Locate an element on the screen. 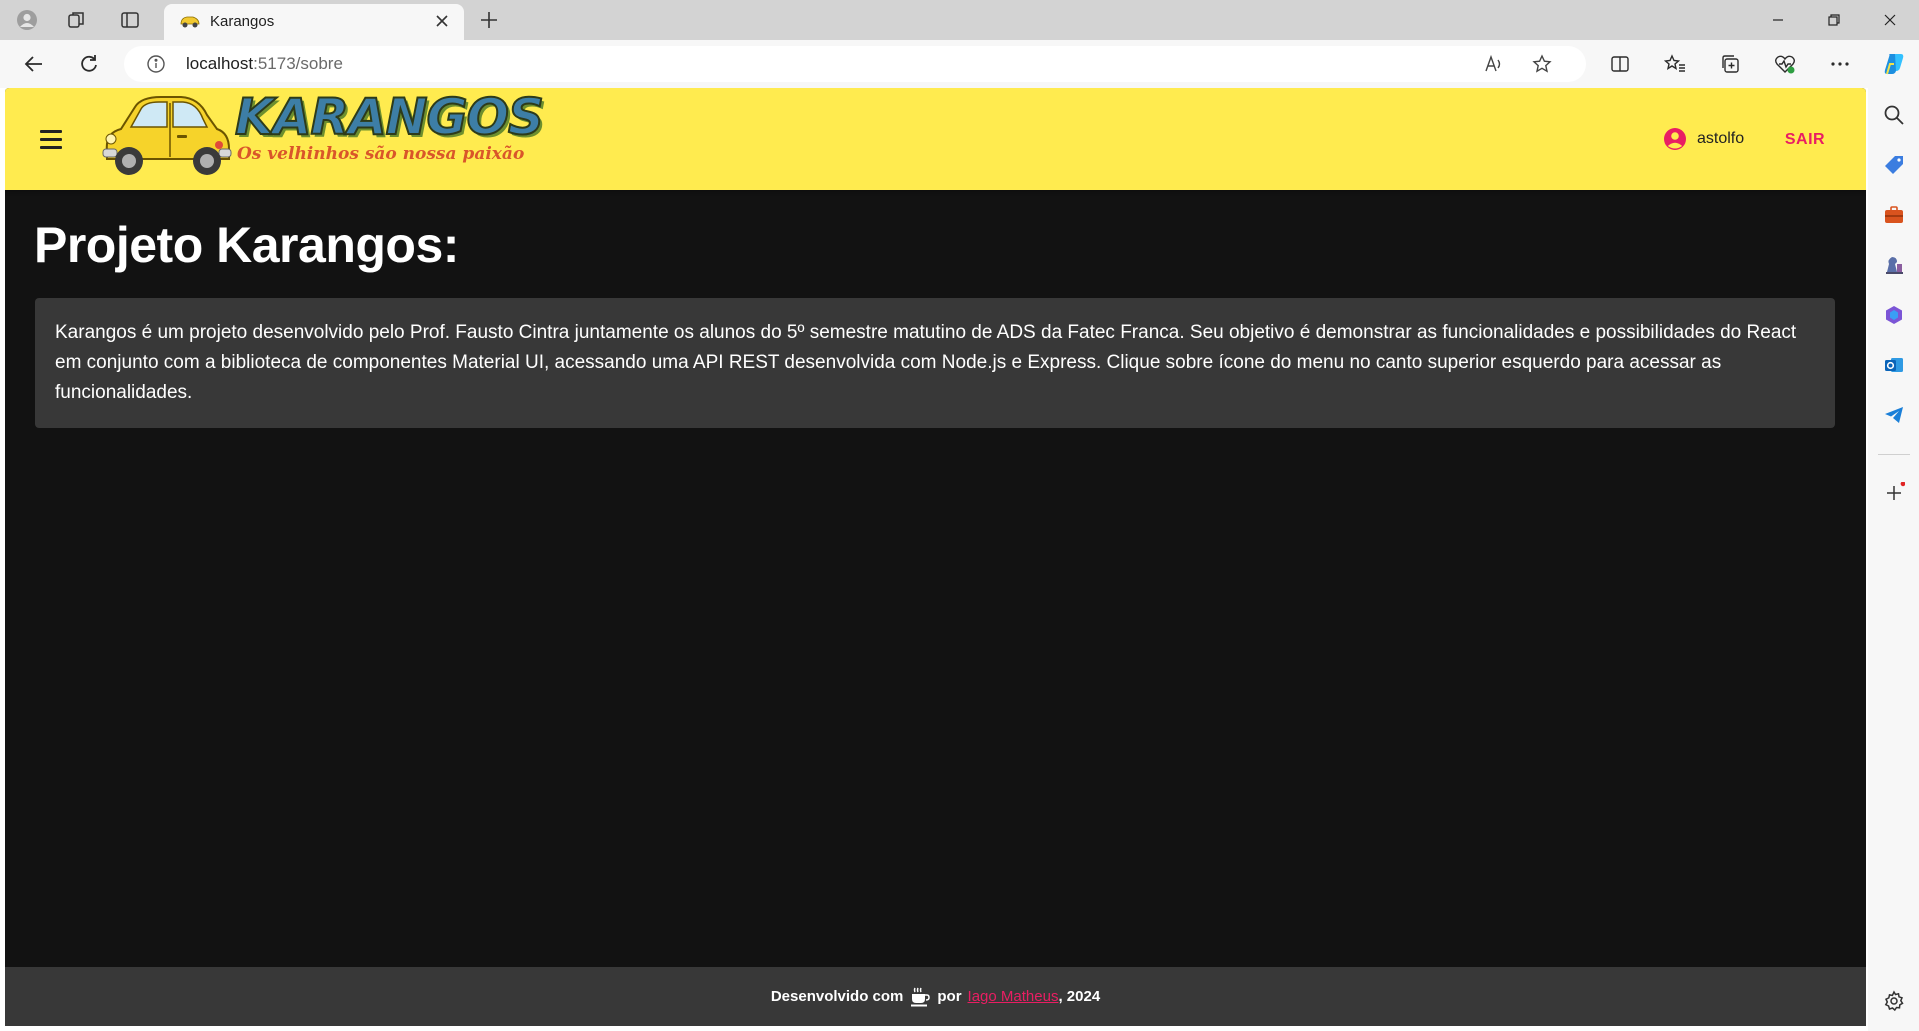 The image size is (1919, 1031). page-title: Projeto Karangos: is located at coordinates (246, 245).